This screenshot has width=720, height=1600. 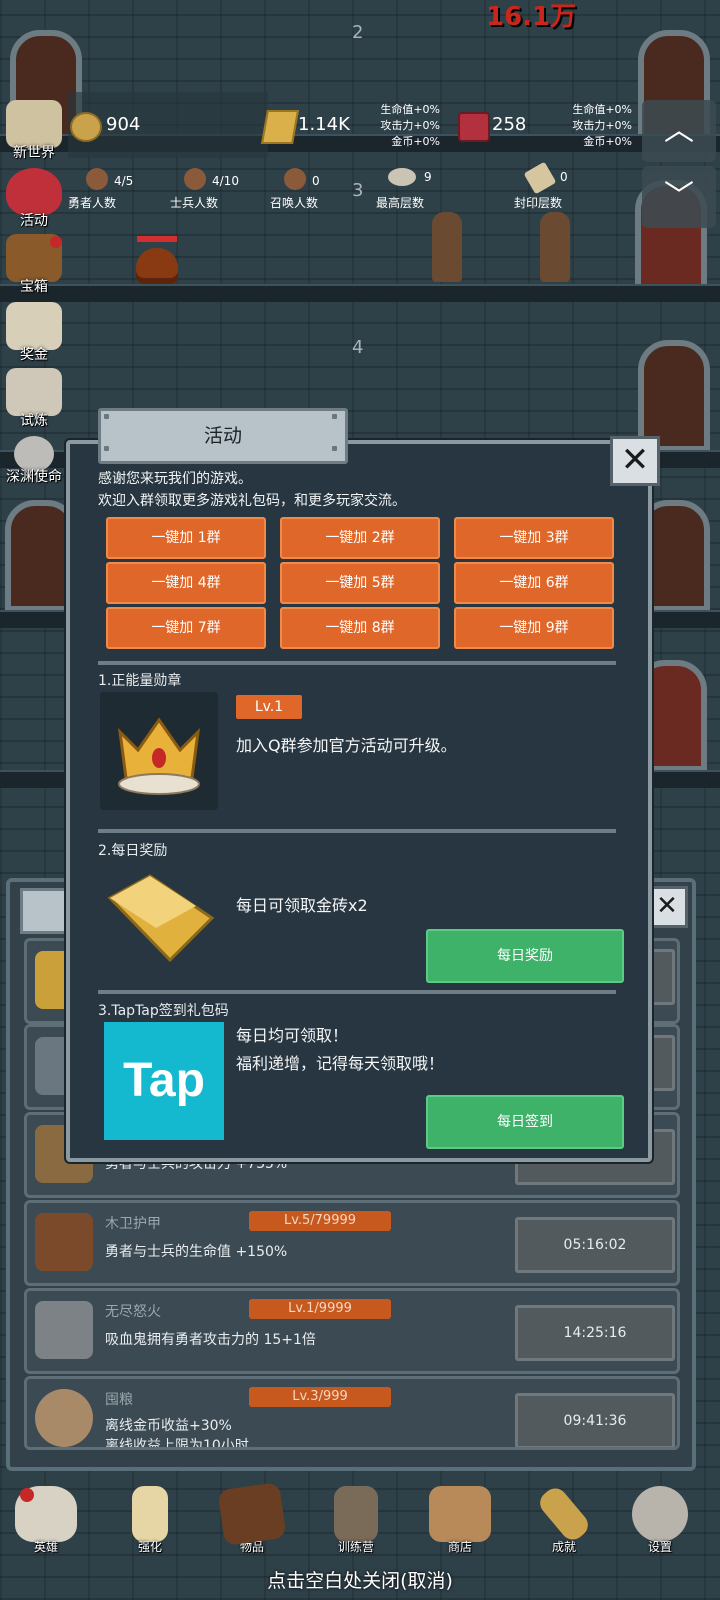 I want to click on map-icon, so click(x=34, y=124).